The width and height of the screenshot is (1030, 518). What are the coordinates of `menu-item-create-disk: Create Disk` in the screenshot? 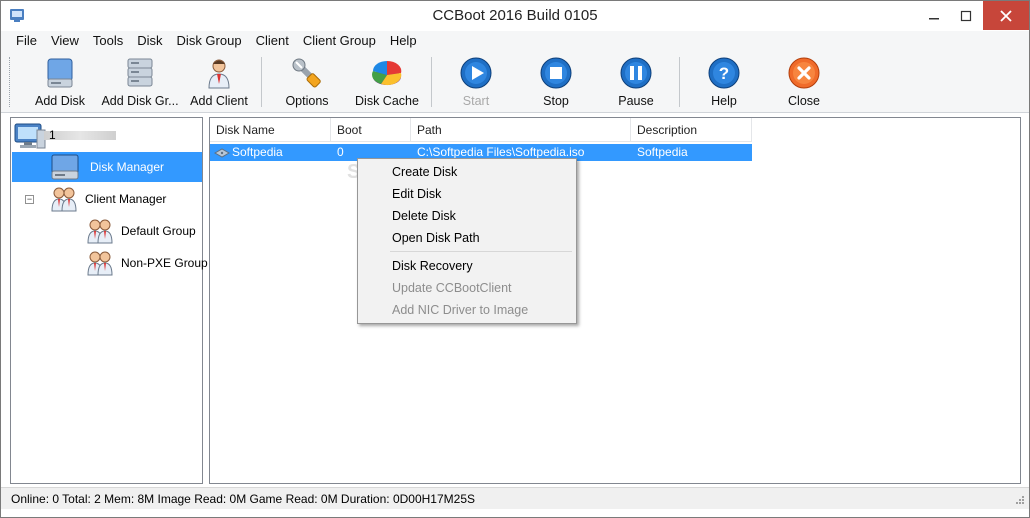 It's located at (467, 172).